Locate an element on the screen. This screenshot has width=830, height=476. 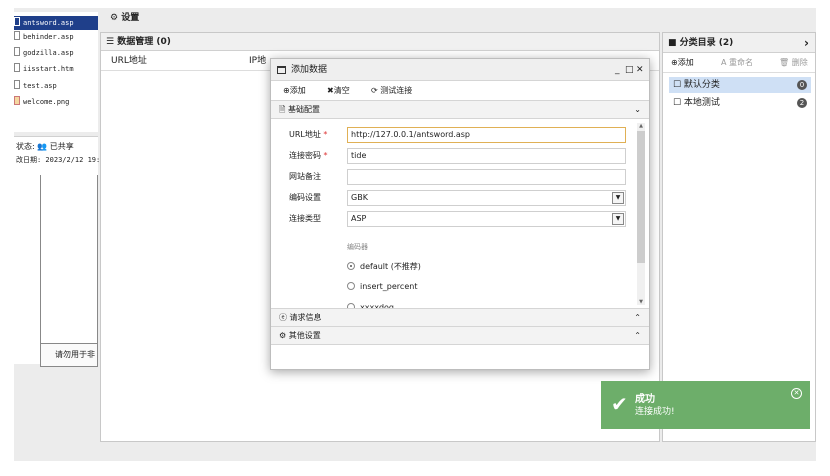
url-input: http://127.0.0.1/antsword.asp is located at coordinates (486, 135).